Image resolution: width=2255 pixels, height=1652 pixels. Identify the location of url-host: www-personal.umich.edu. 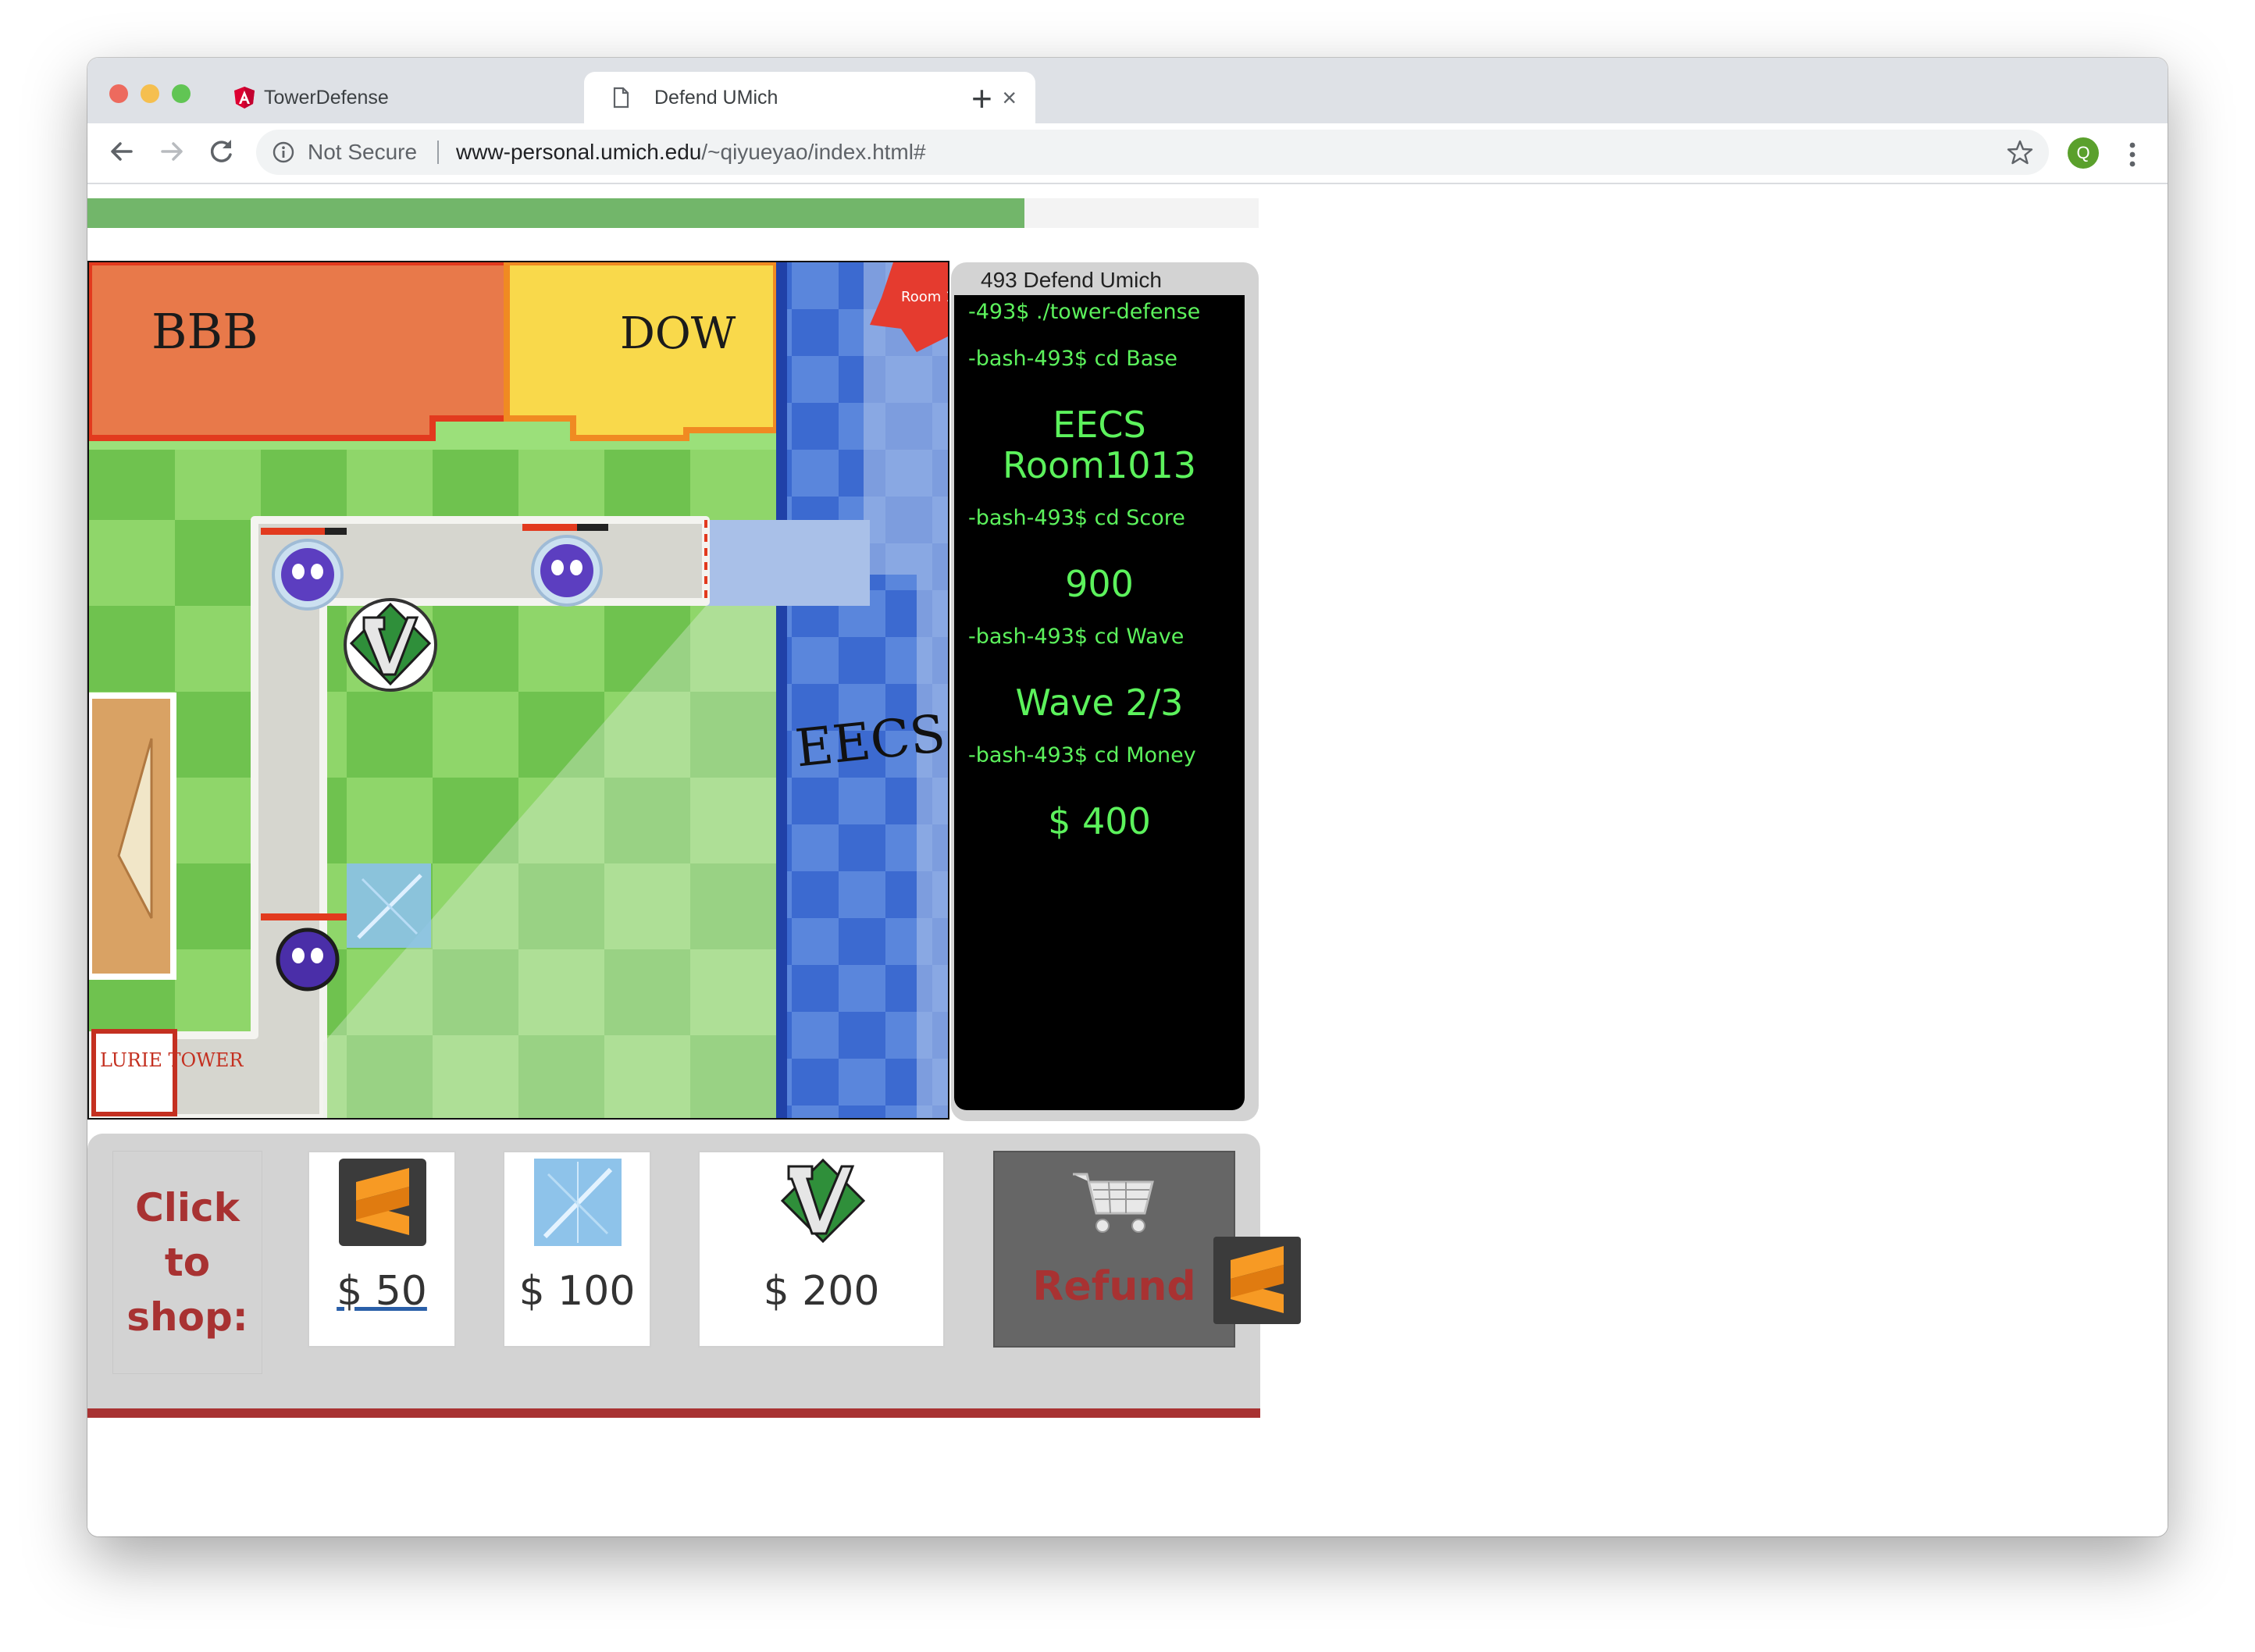
(579, 152).